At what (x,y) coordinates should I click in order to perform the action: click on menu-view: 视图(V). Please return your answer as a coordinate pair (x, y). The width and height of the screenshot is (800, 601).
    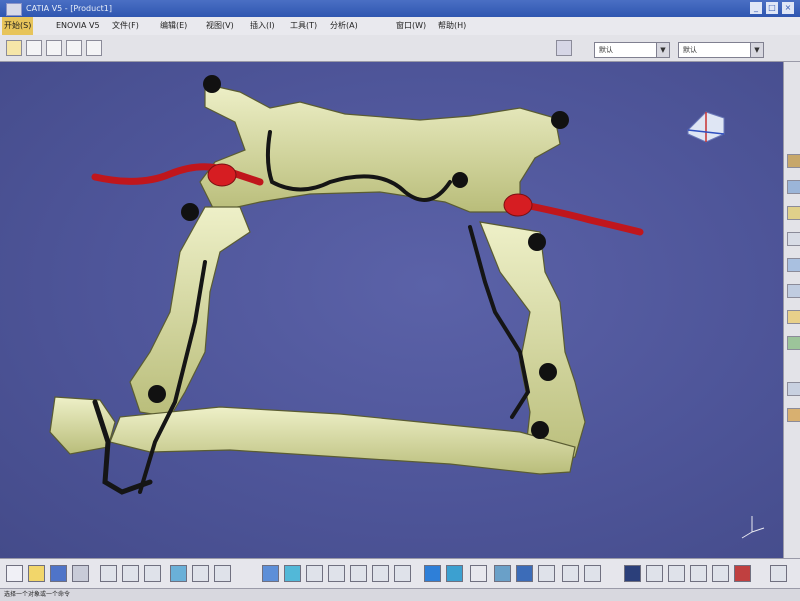
    Looking at the image, I should click on (220, 26).